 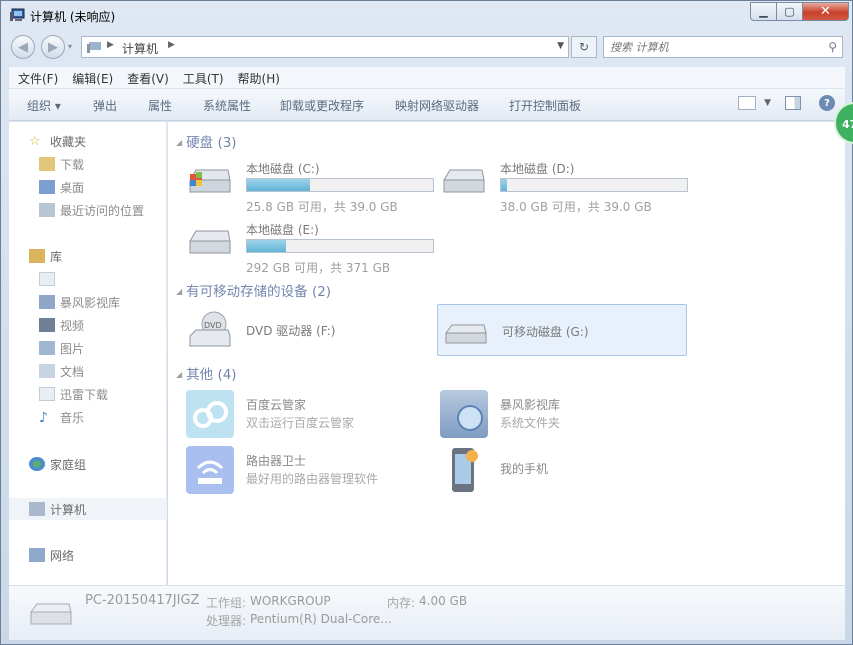 What do you see at coordinates (227, 105) in the screenshot?
I see `system-properties-button: 系统属性` at bounding box center [227, 105].